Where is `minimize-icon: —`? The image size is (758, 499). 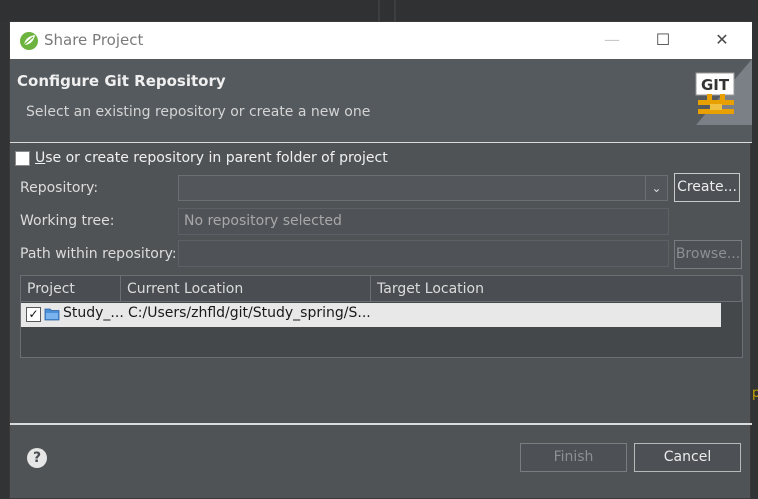 minimize-icon: — is located at coordinates (612, 40).